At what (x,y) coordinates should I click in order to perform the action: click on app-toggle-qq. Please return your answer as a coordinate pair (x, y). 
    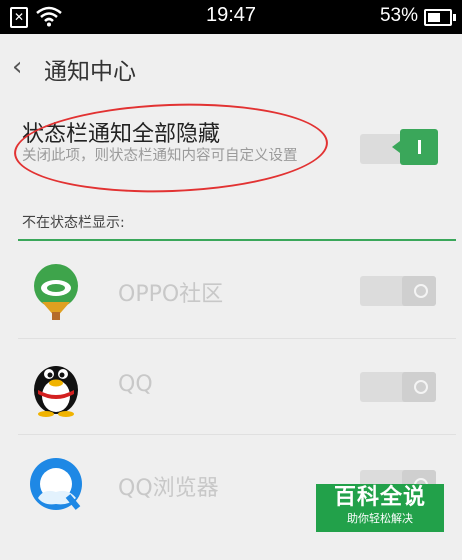
    Looking at the image, I should click on (400, 385).